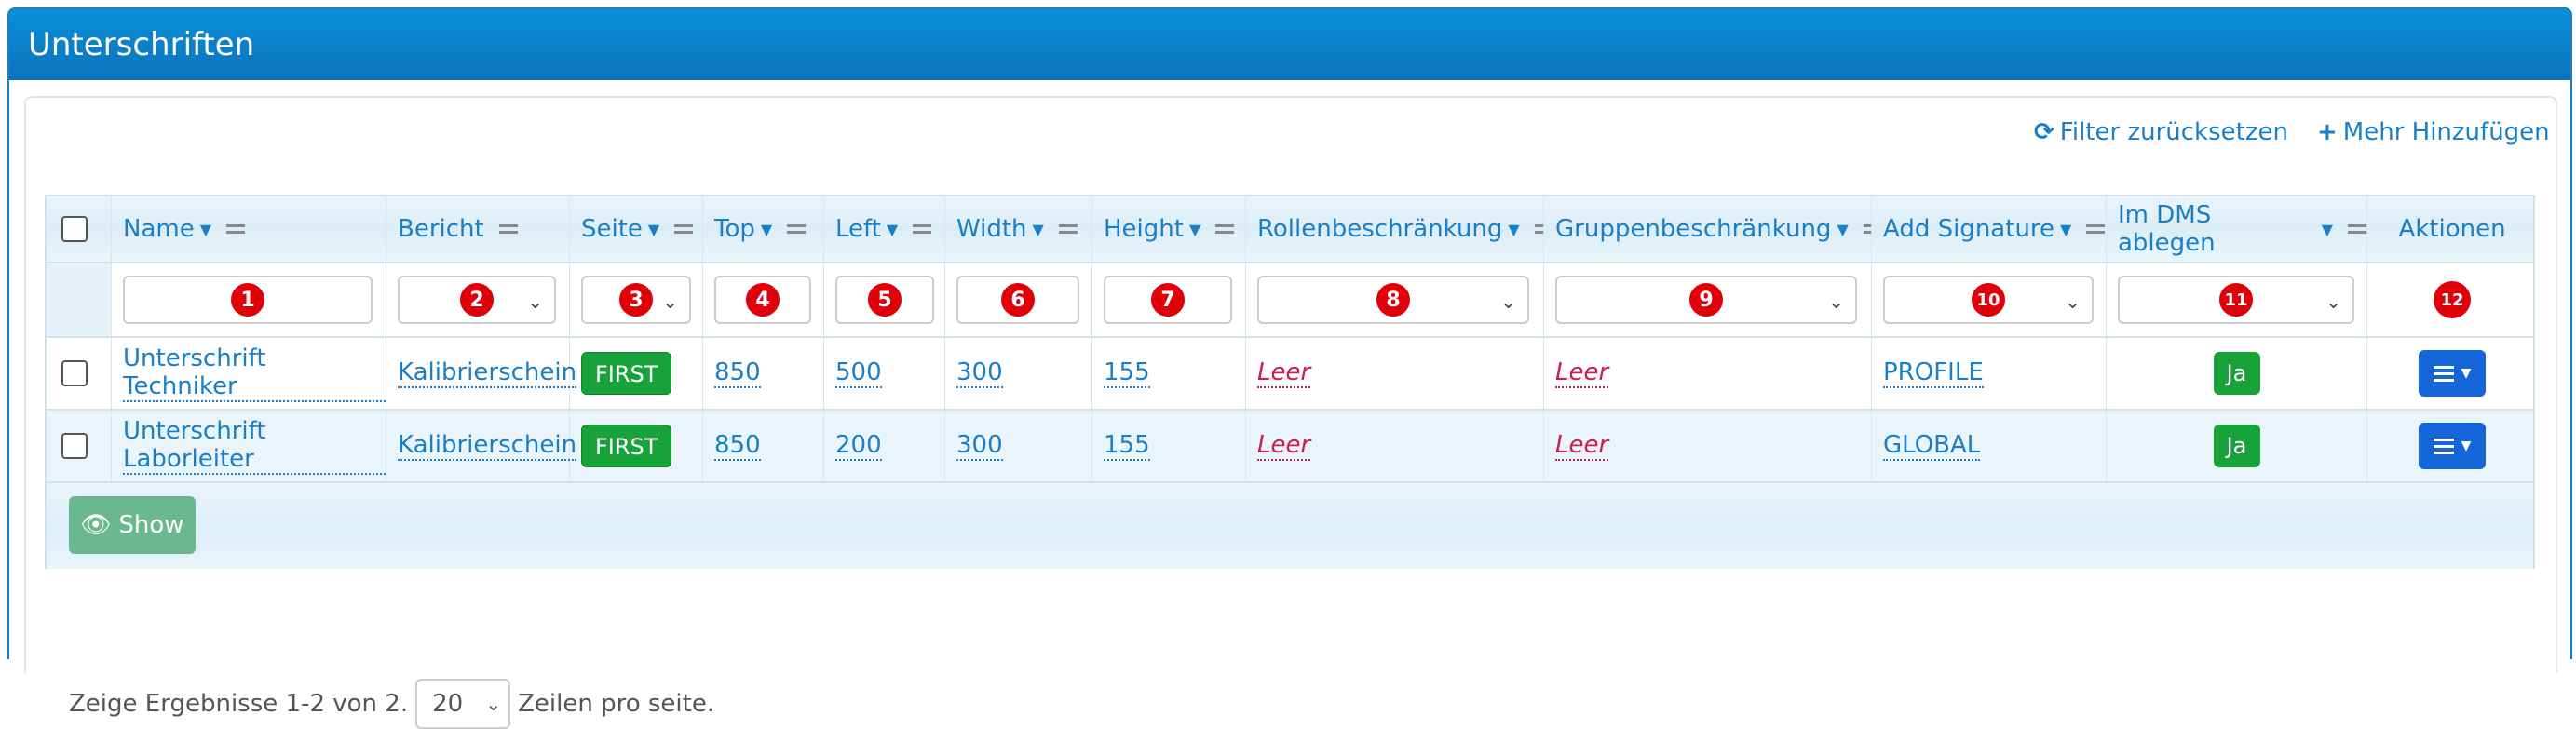 Image resolution: width=2576 pixels, height=729 pixels. Describe the element at coordinates (2433, 132) in the screenshot. I see `add-more-link: + Mehr Hinzufügen` at that location.